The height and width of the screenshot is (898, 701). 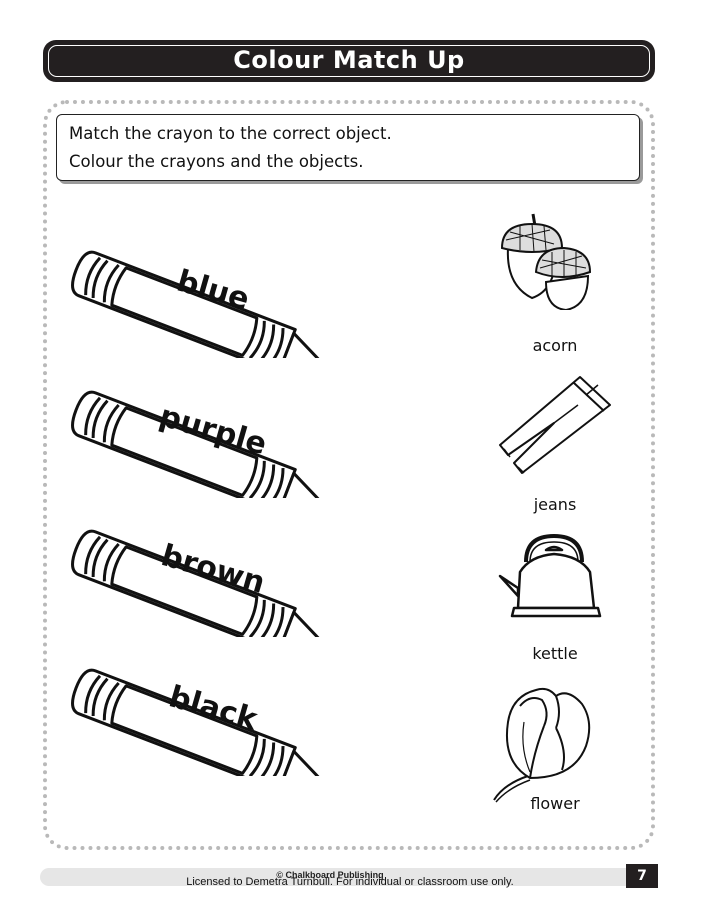 I want to click on acorn-icon, so click(x=546, y=261).